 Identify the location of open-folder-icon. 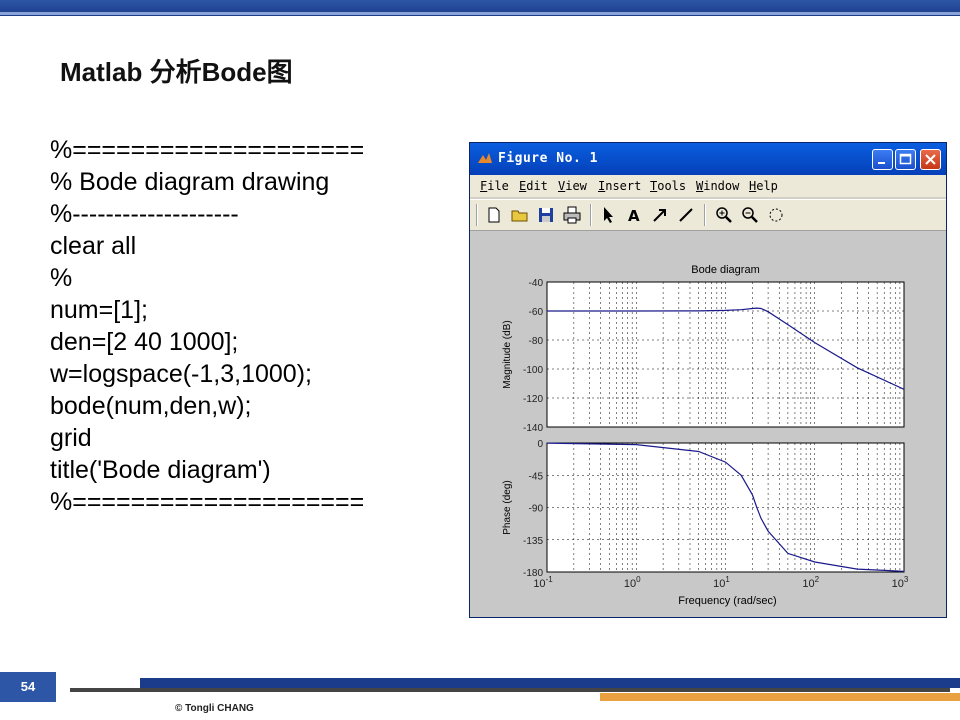
(520, 215).